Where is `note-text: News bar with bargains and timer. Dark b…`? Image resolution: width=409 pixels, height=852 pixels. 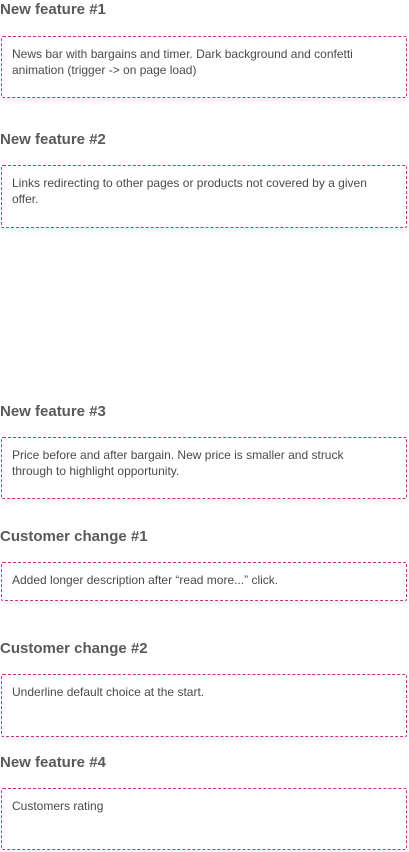
note-text: News bar with bargains and timer. Dark b… is located at coordinates (182, 62).